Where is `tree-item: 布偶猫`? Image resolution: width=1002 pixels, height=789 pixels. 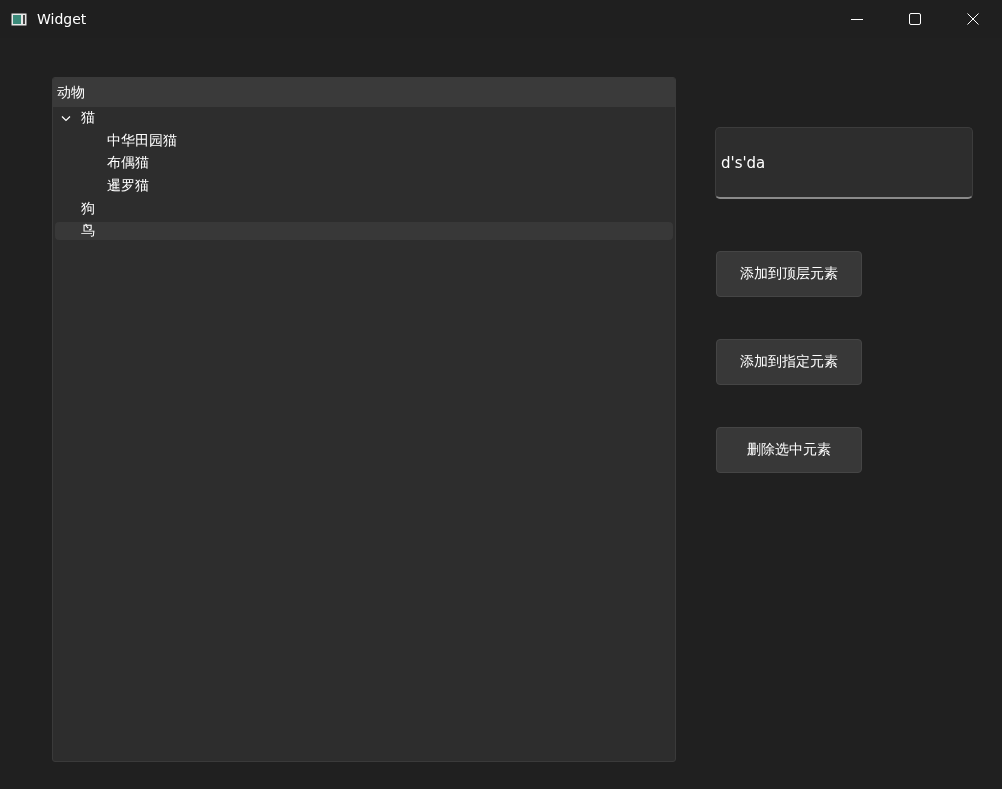 tree-item: 布偶猫 is located at coordinates (364, 163).